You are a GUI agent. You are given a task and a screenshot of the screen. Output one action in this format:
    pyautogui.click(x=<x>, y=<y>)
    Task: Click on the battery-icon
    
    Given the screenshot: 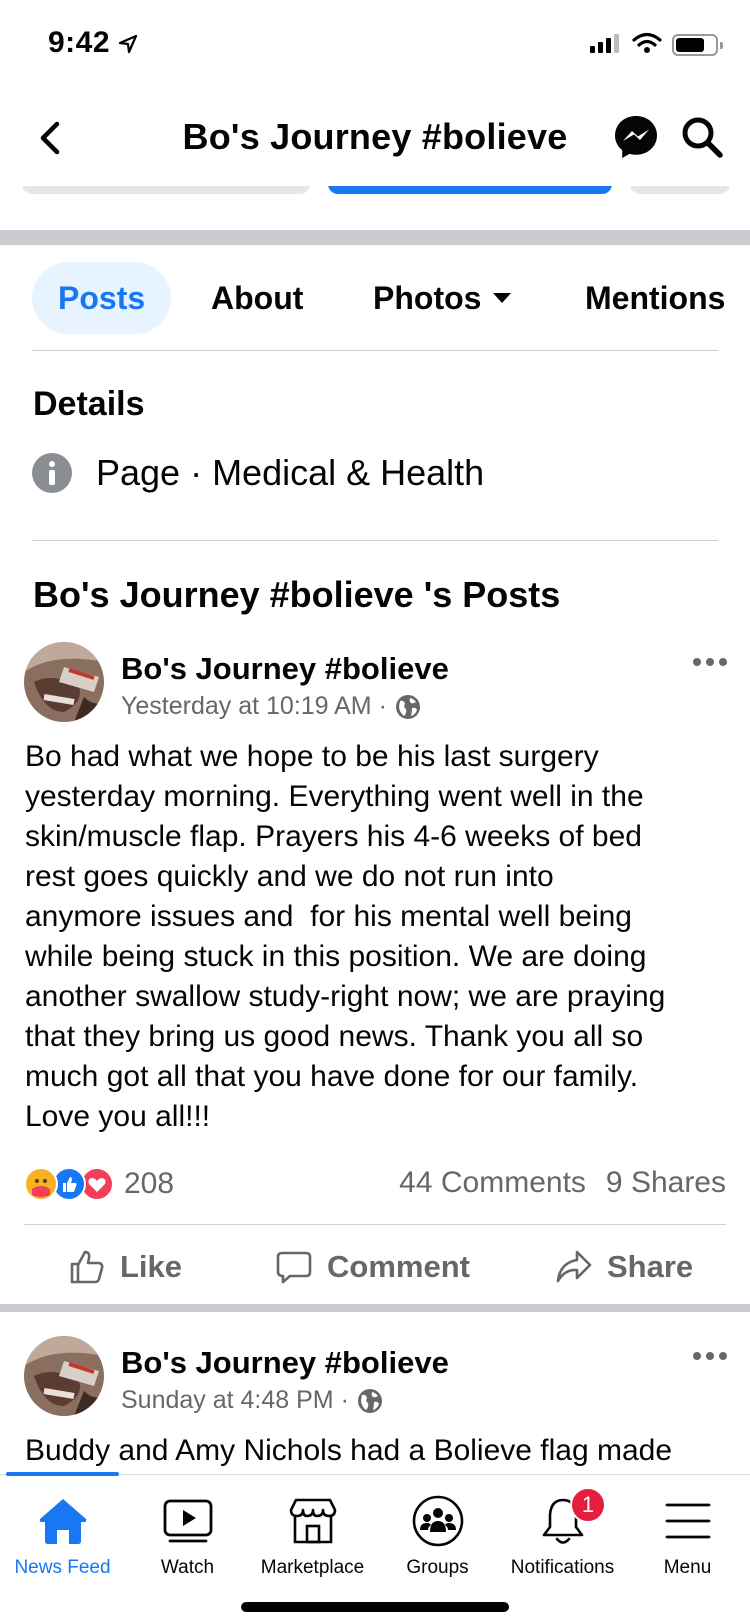 What is the action you would take?
    pyautogui.click(x=697, y=45)
    